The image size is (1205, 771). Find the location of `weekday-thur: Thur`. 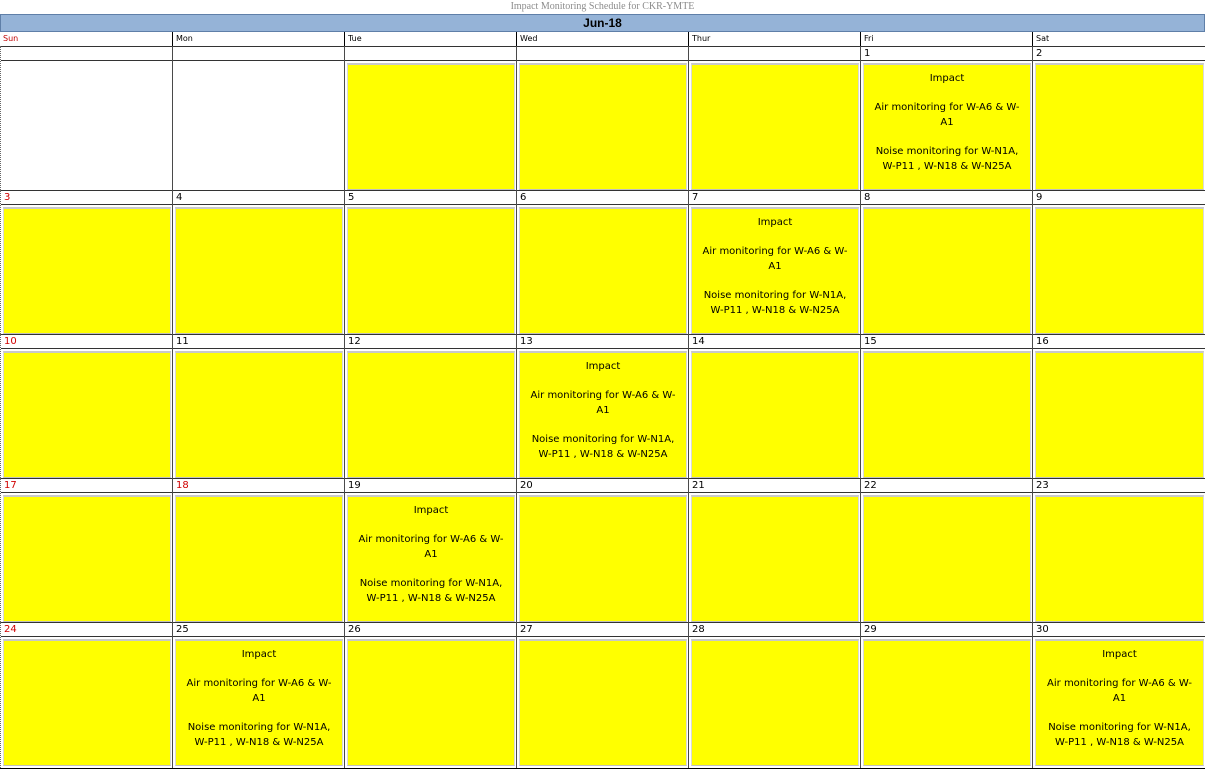

weekday-thur: Thur is located at coordinates (774, 39).